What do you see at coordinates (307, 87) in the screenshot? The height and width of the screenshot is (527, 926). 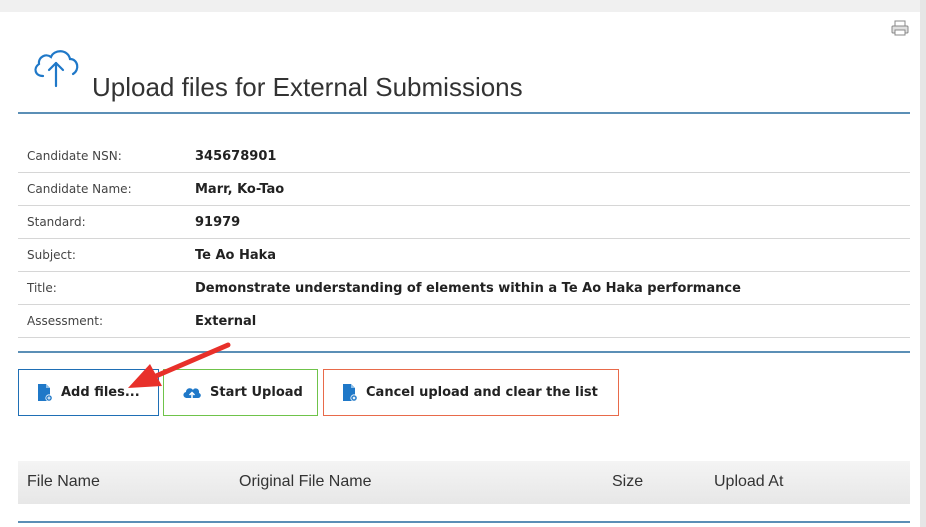 I see `page-title: Upload files for External Submissions` at bounding box center [307, 87].